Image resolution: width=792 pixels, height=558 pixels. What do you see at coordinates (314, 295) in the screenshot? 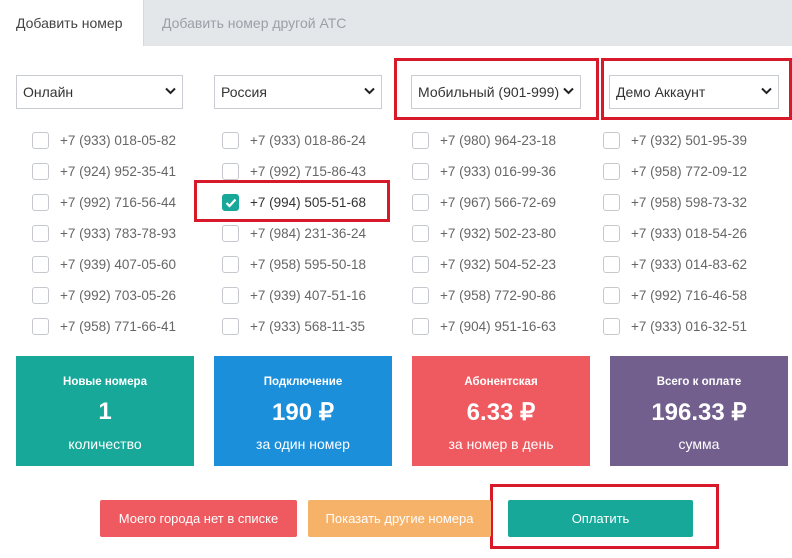
I see `number-row: +7 (939) 407-51-16` at bounding box center [314, 295].